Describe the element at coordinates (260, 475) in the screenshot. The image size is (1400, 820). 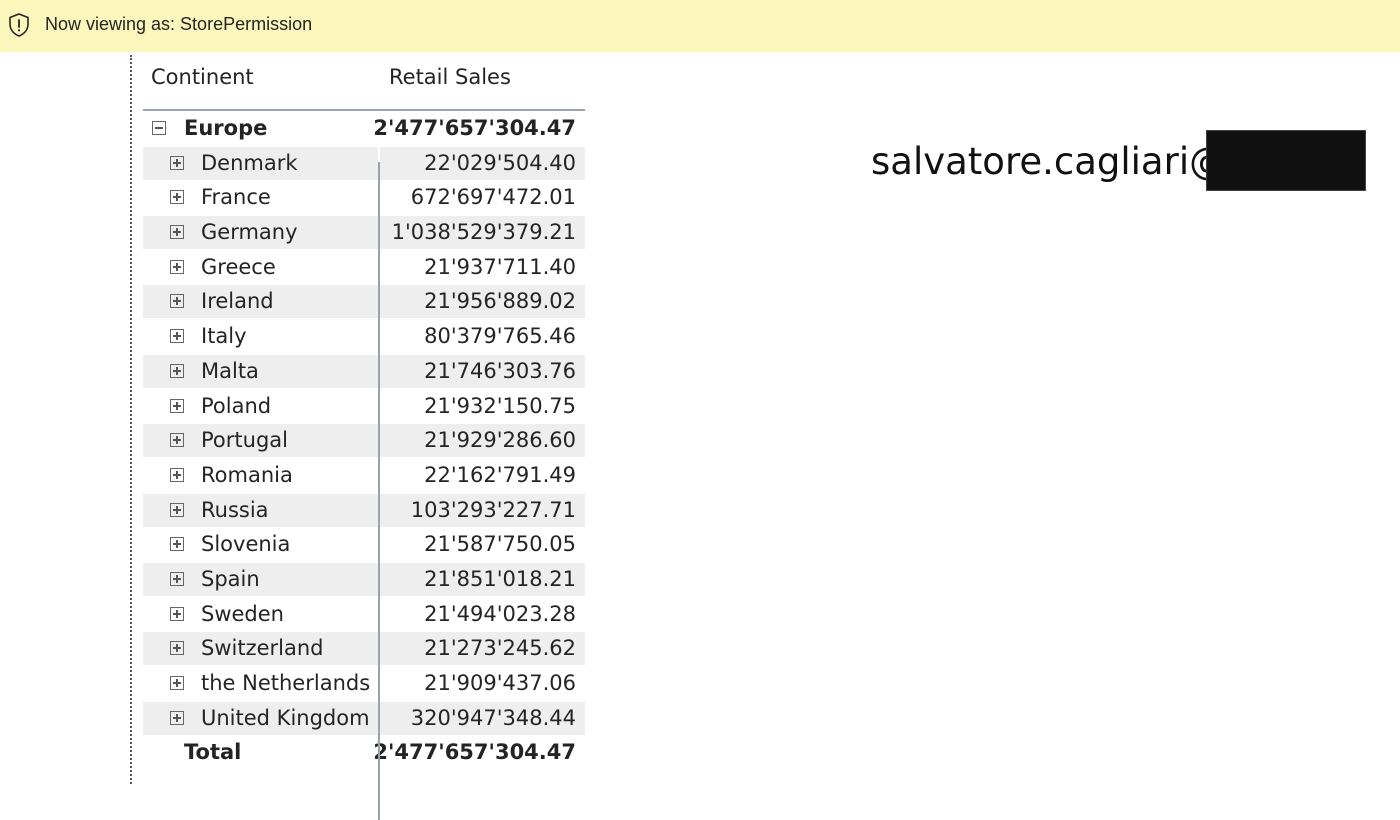
I see `row-header-cell: Romania` at that location.